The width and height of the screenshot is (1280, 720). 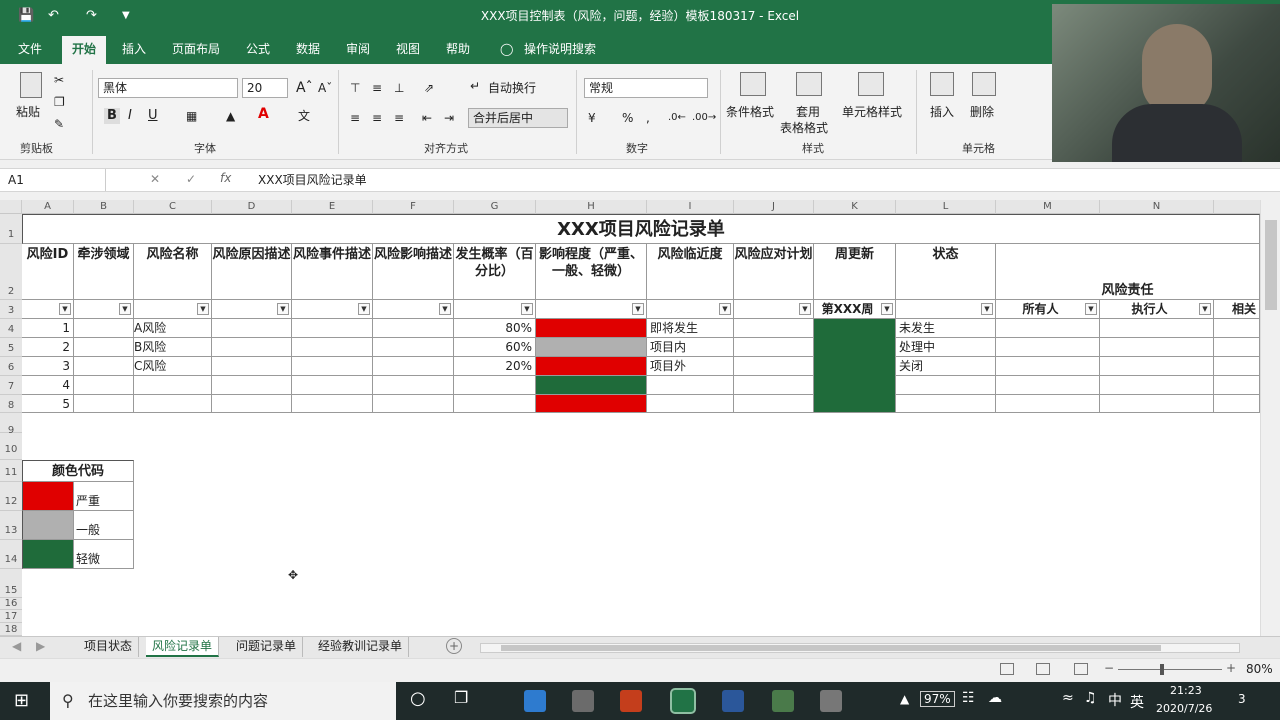 I want to click on align-center-icon: ≡, so click(x=377, y=118).